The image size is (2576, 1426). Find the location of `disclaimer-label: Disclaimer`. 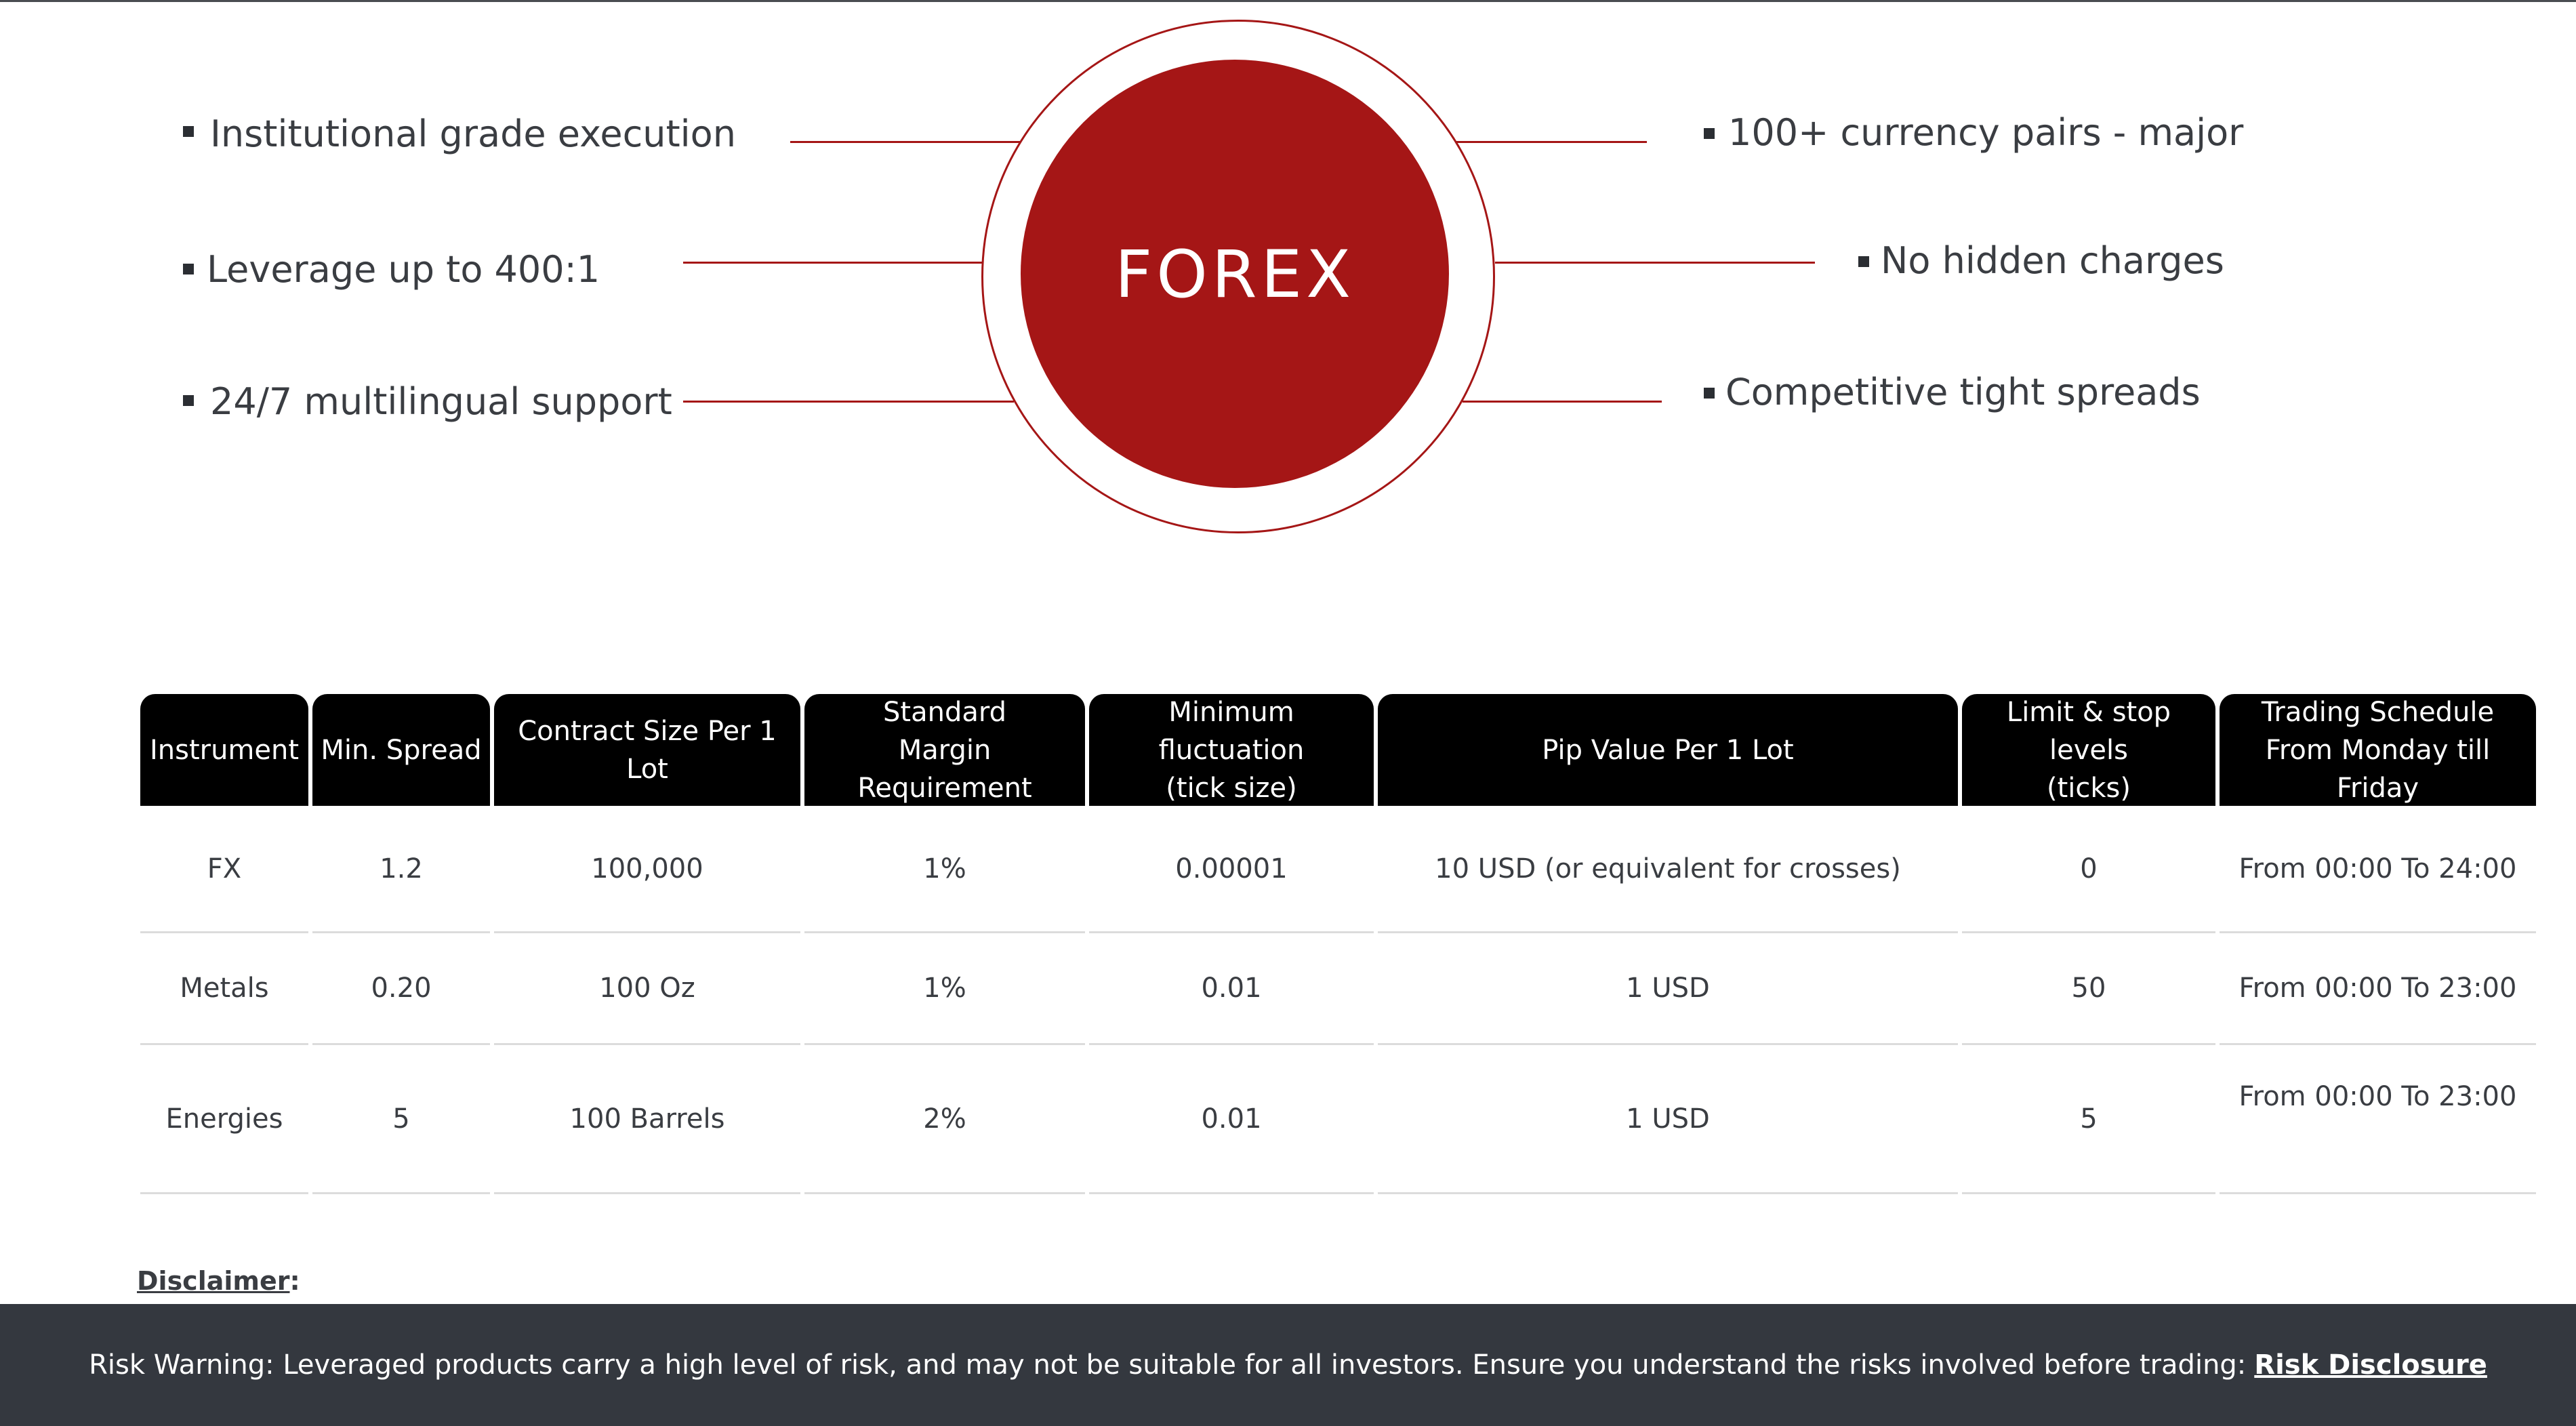

disclaimer-label: Disclaimer is located at coordinates (214, 1281).